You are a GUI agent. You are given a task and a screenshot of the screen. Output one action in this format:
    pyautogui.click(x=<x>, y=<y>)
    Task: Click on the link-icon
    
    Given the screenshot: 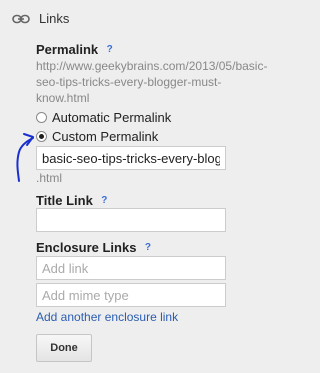 What is the action you would take?
    pyautogui.click(x=21, y=19)
    